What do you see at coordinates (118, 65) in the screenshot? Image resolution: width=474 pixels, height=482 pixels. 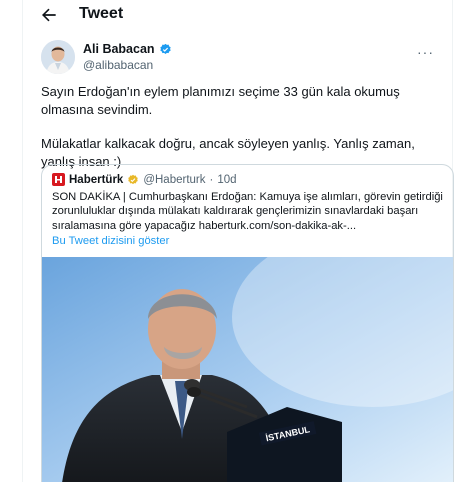 I see `author-handle: @alibabacan` at bounding box center [118, 65].